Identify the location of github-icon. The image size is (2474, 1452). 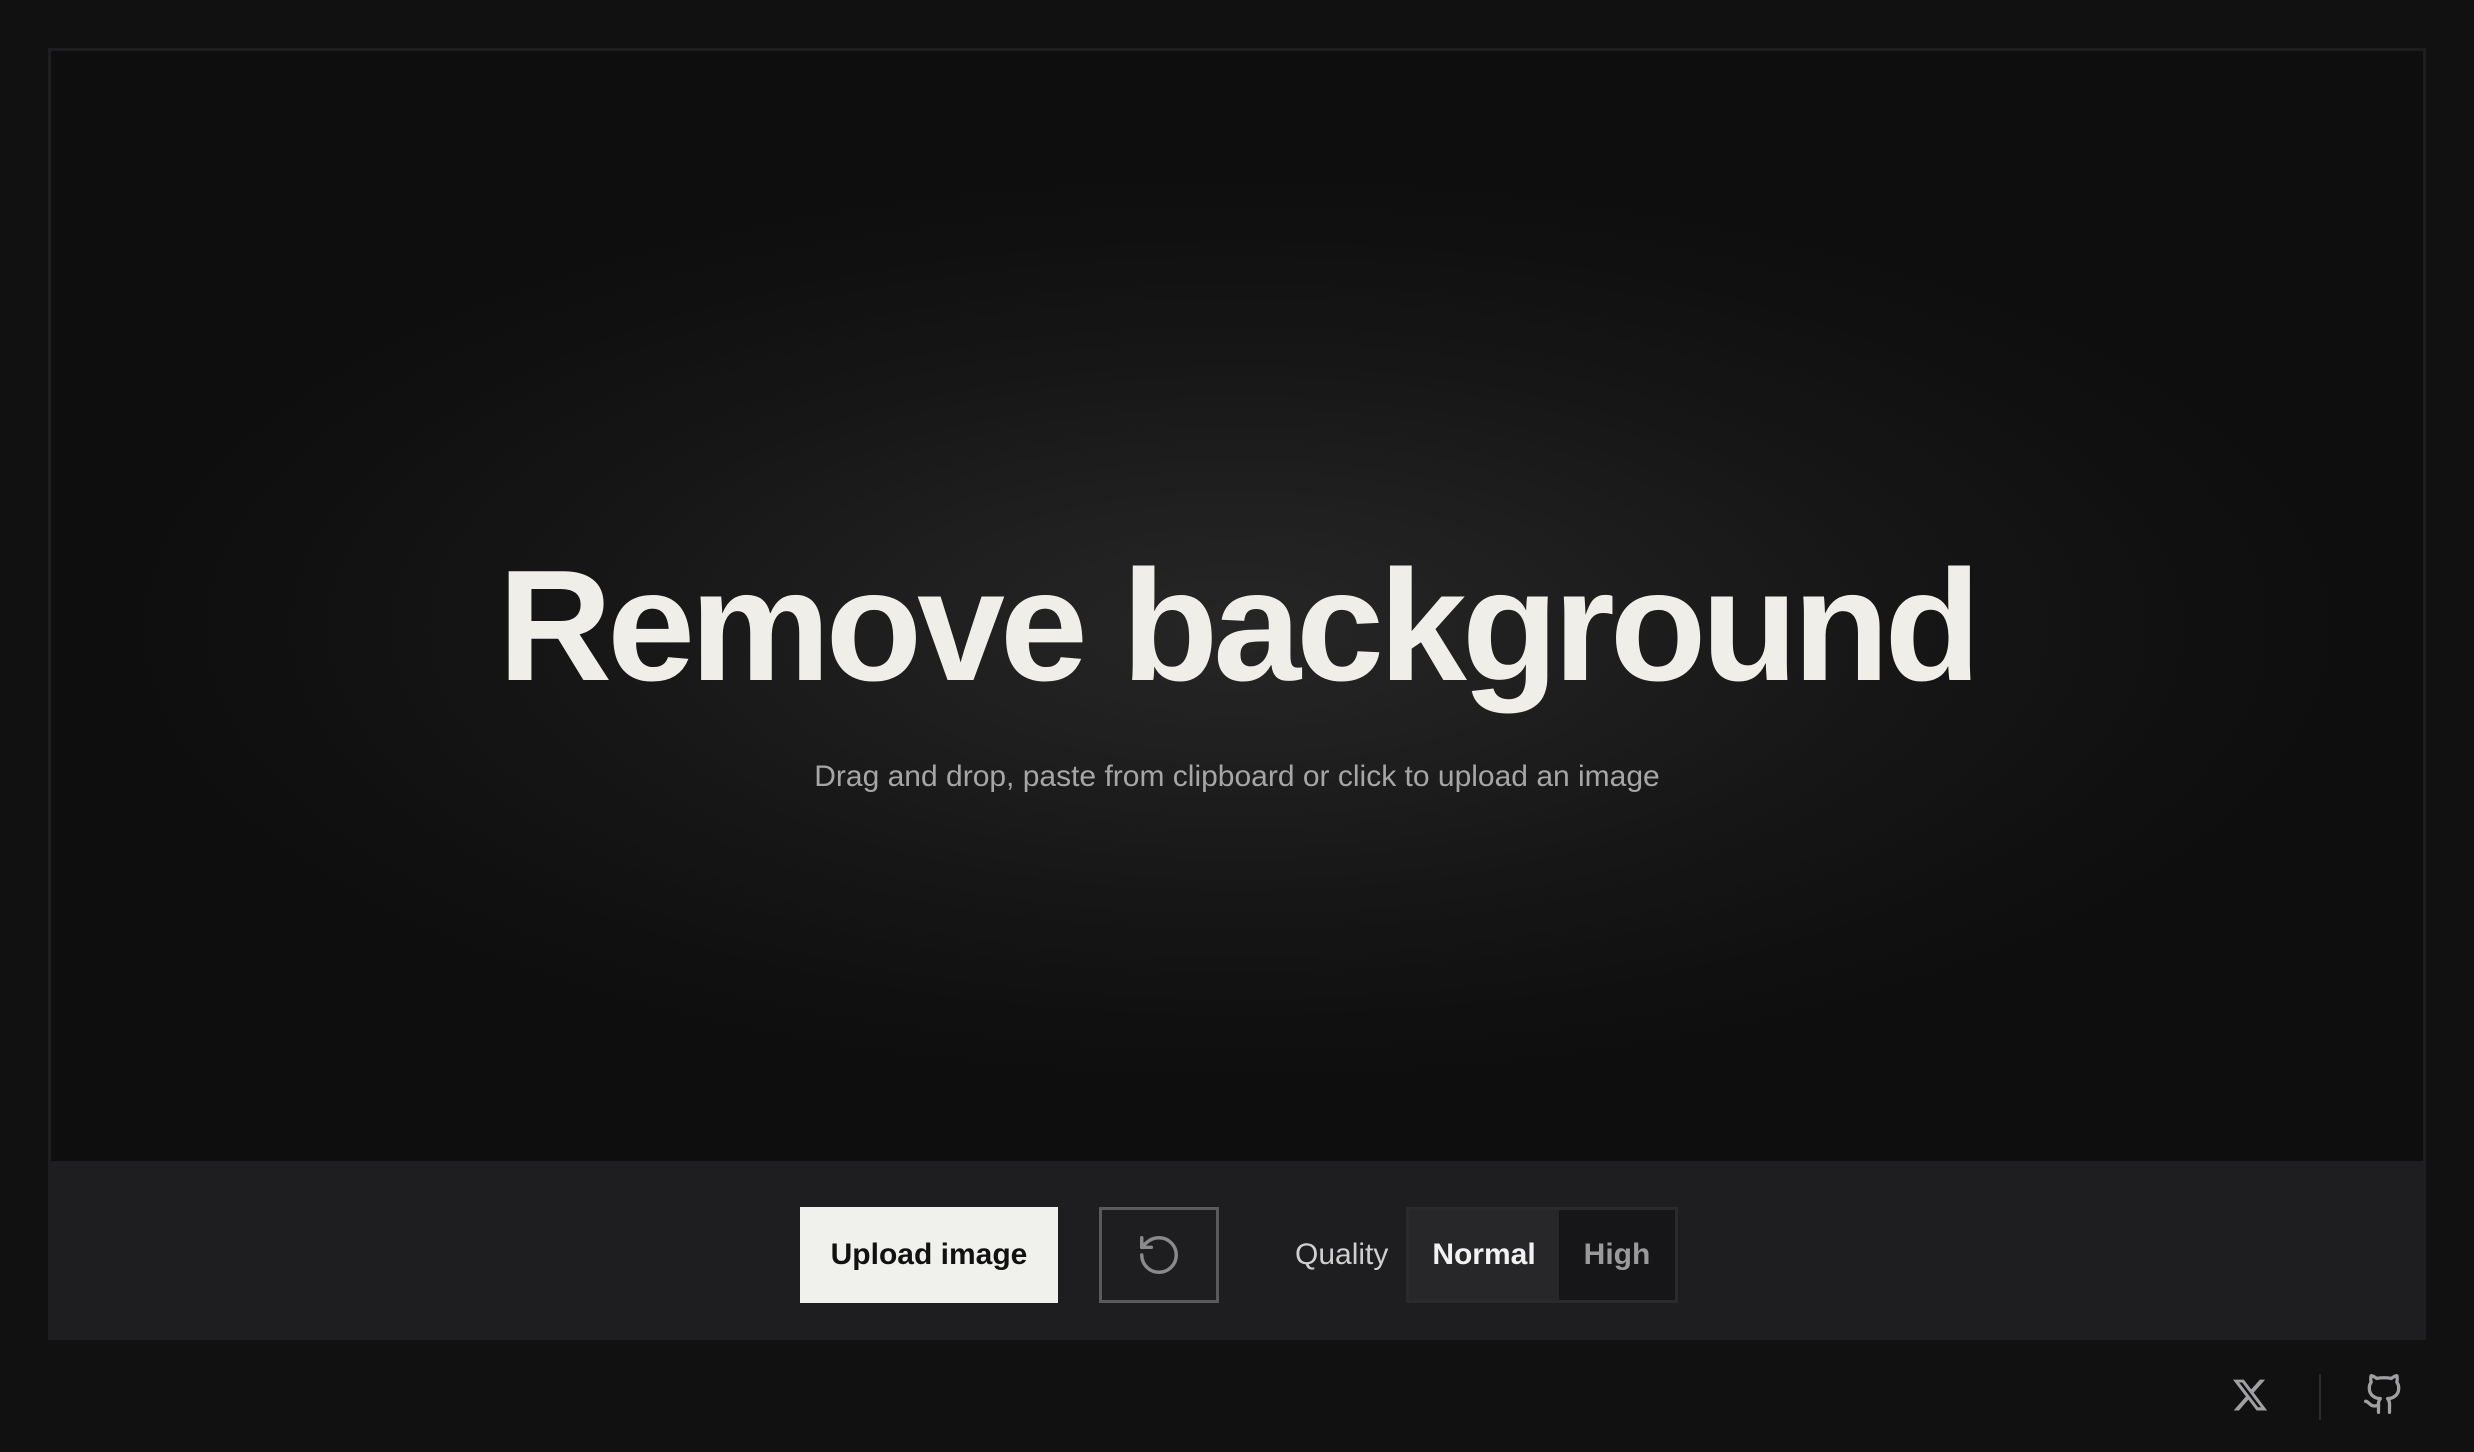
(2382, 1394).